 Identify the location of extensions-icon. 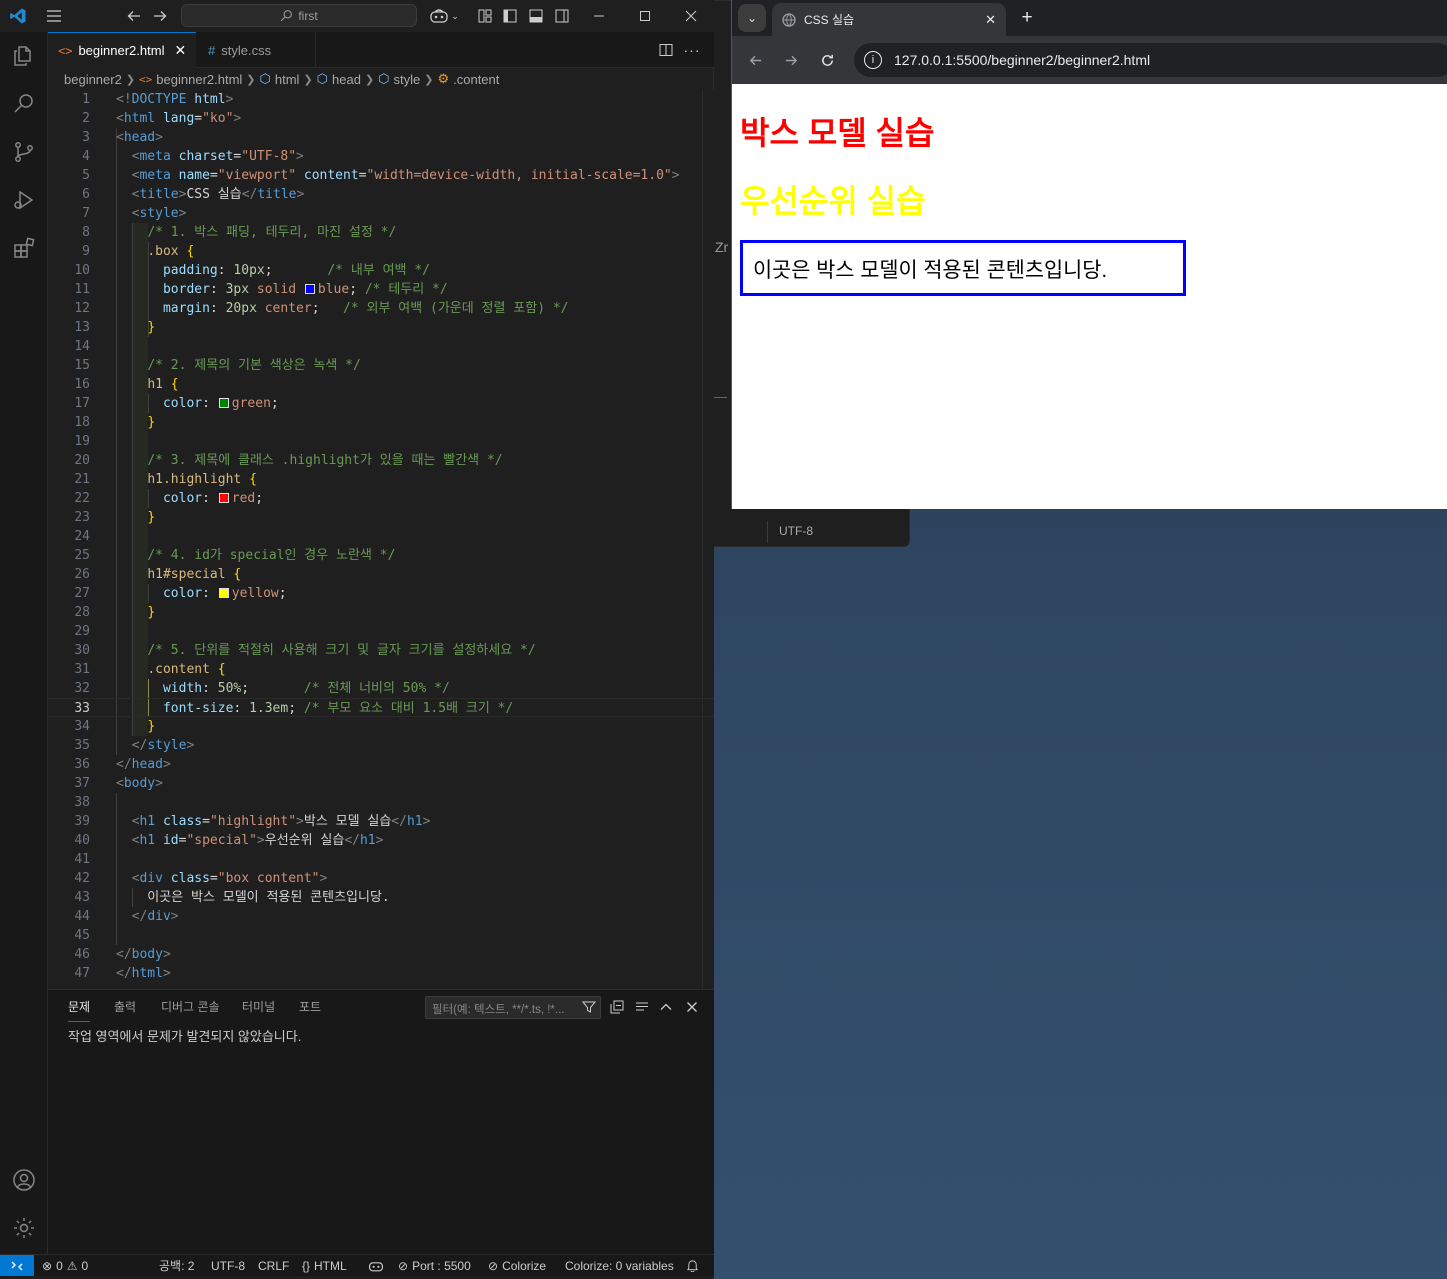
(24, 248).